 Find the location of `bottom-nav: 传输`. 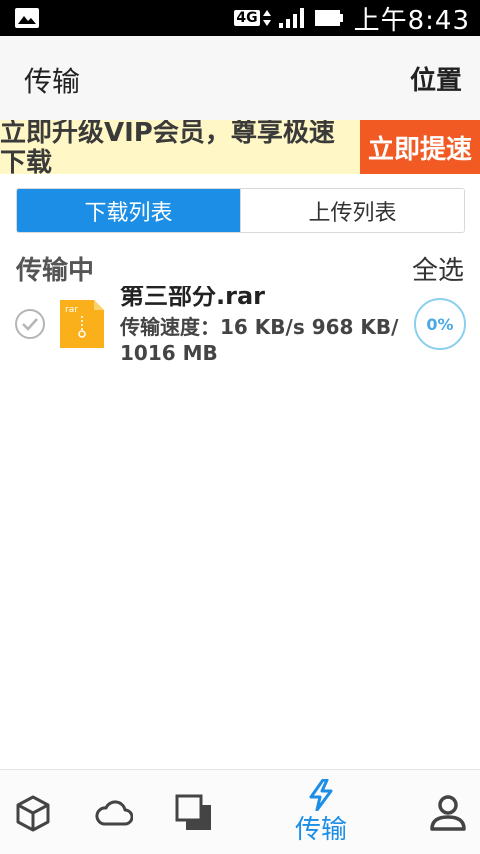

bottom-nav: 传输 is located at coordinates (240, 811).